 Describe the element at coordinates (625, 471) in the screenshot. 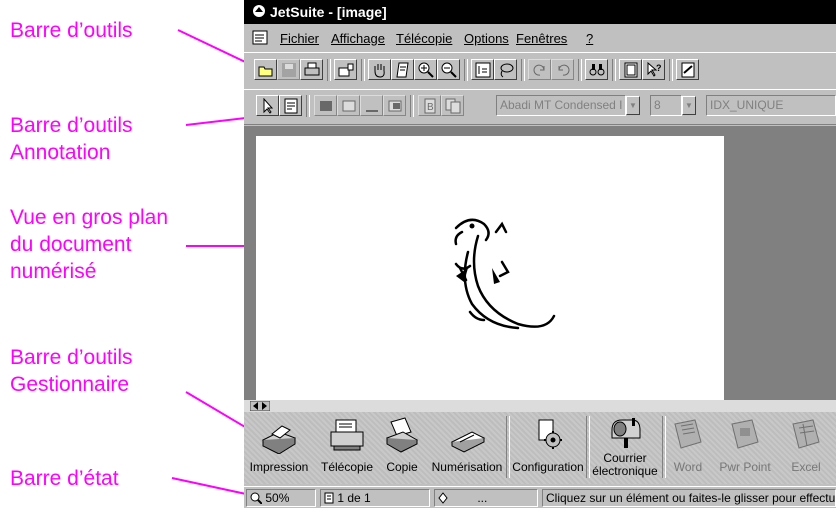

I see `manager-email-label-line2: électronique` at that location.